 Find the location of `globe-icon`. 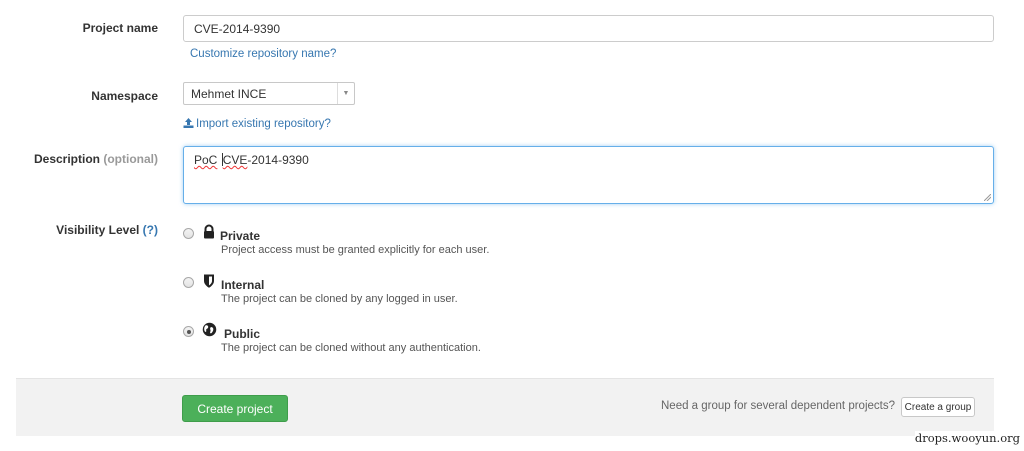

globe-icon is located at coordinates (209, 329).